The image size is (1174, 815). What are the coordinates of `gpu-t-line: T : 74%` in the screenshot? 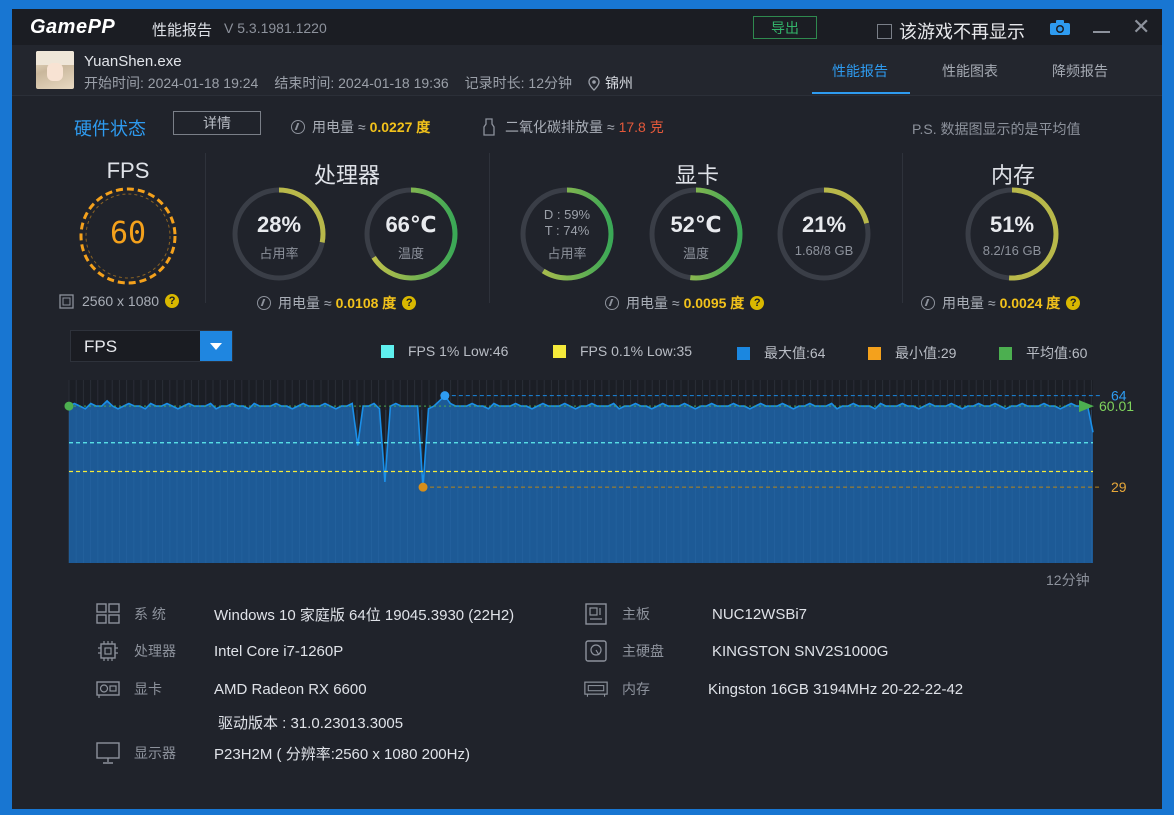 It's located at (567, 230).